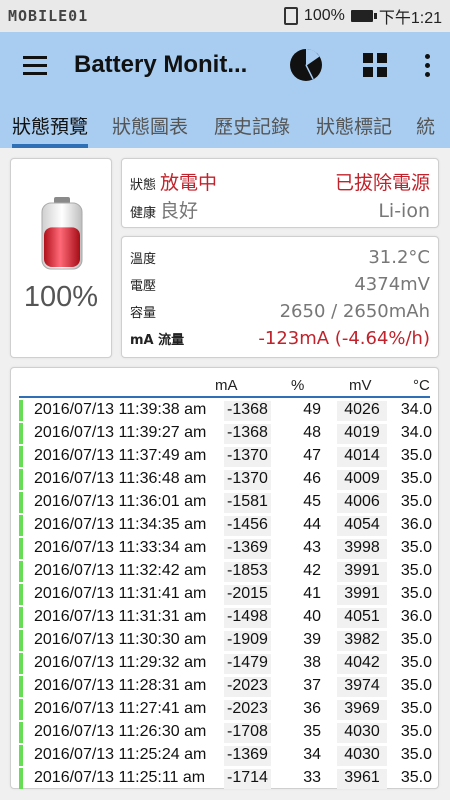 This screenshot has height=800, width=450. I want to click on table-row: 2016/07/13 11:39:38 am -1368 49 4026 34.0, so click(225, 410).